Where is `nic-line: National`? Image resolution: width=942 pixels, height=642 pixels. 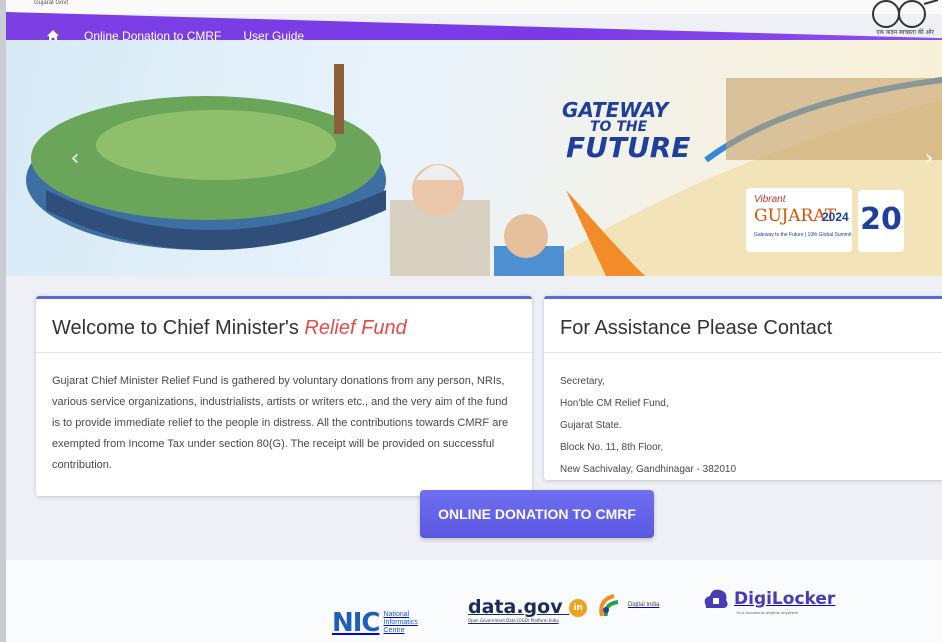 nic-line: National is located at coordinates (396, 614).